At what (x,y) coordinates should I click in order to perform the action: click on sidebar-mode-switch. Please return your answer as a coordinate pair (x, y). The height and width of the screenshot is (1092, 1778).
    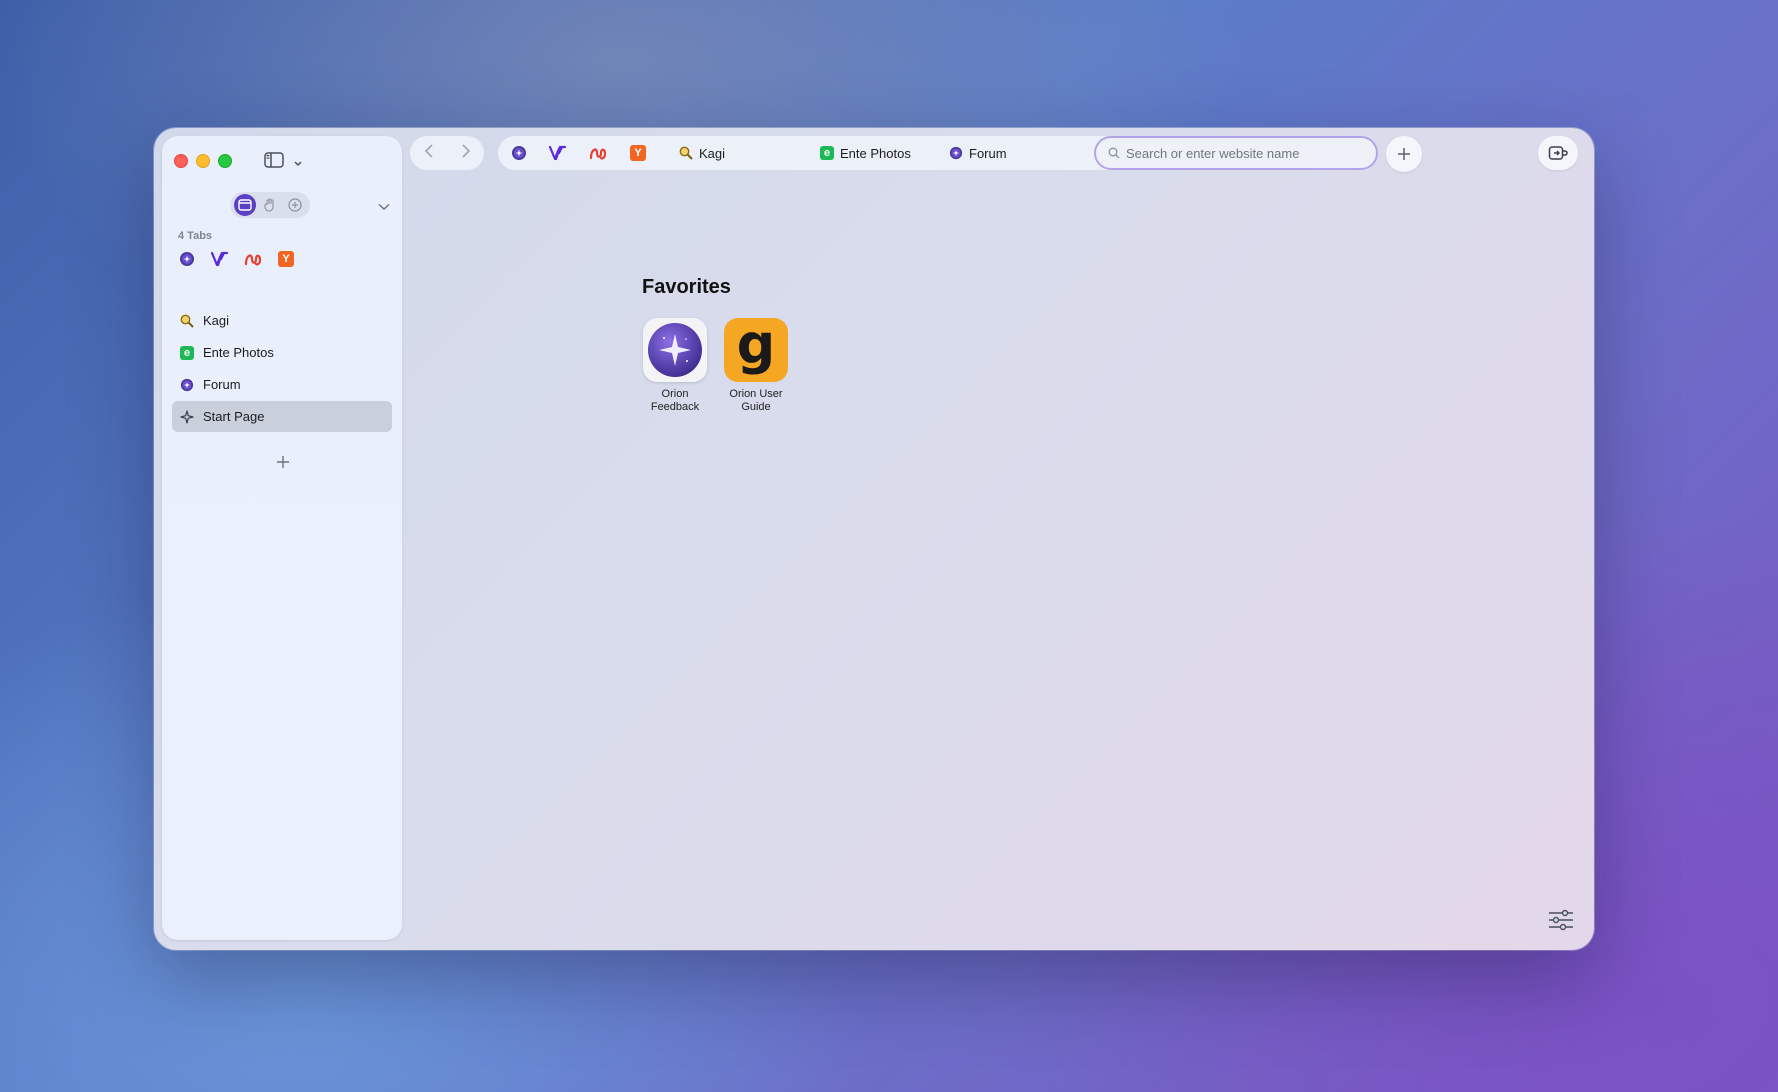
    Looking at the image, I should click on (270, 205).